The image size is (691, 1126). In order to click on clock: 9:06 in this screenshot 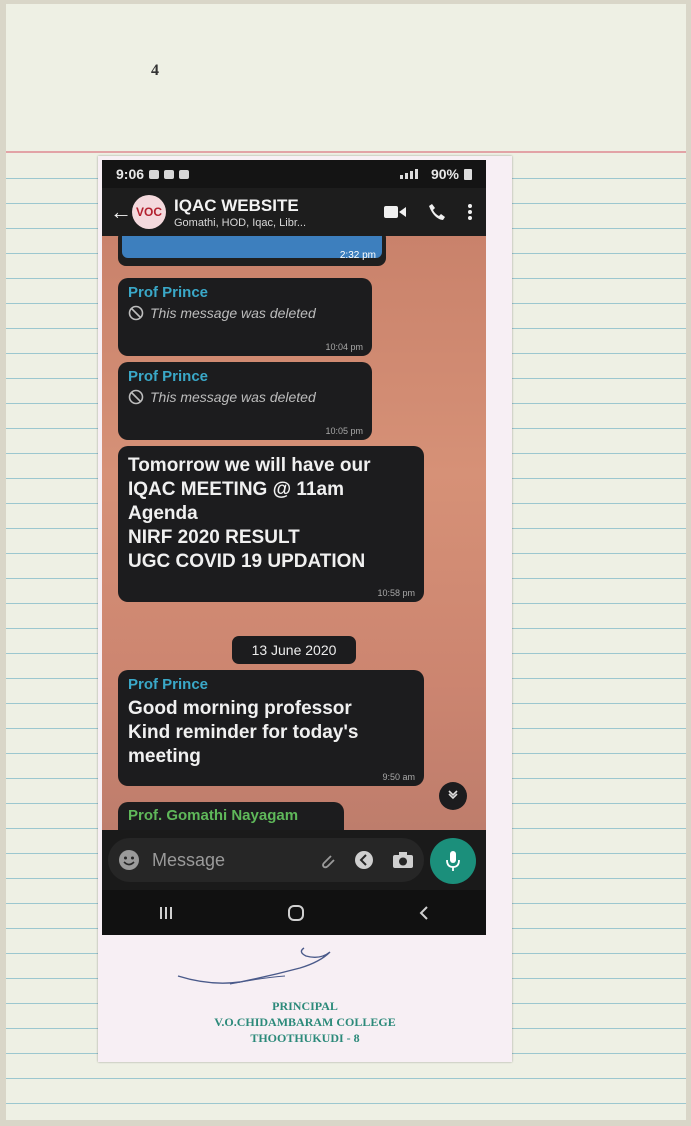, I will do `click(130, 174)`.